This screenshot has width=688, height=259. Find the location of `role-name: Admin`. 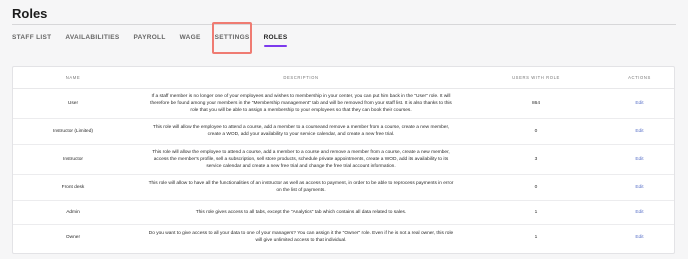

role-name: Admin is located at coordinates (73, 212).